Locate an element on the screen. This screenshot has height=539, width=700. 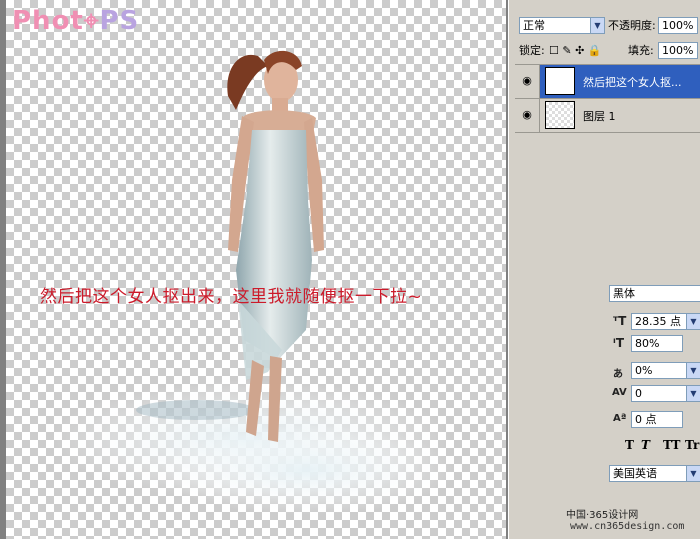
faux-italic-button: T is located at coordinates (645, 445).